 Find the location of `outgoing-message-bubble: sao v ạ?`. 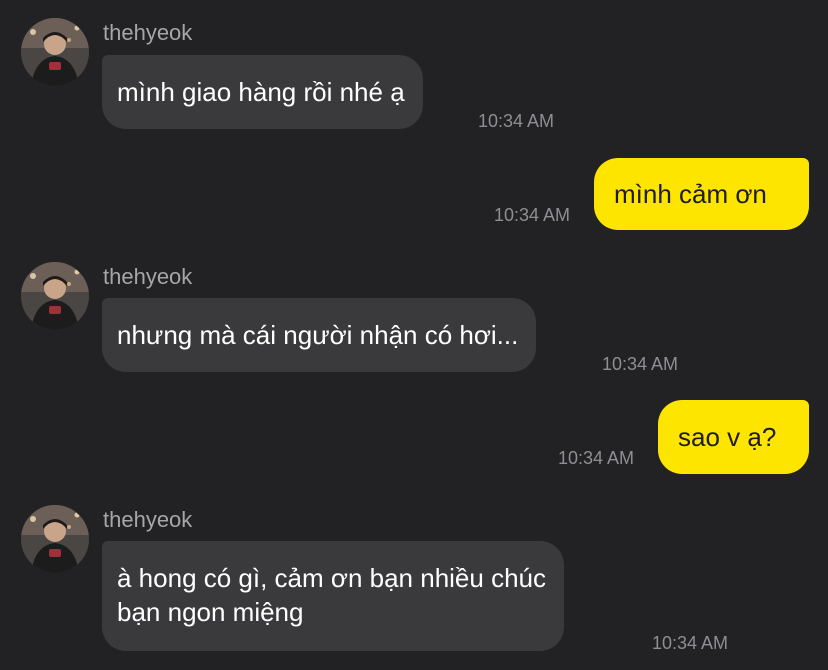

outgoing-message-bubble: sao v ạ? is located at coordinates (733, 437).